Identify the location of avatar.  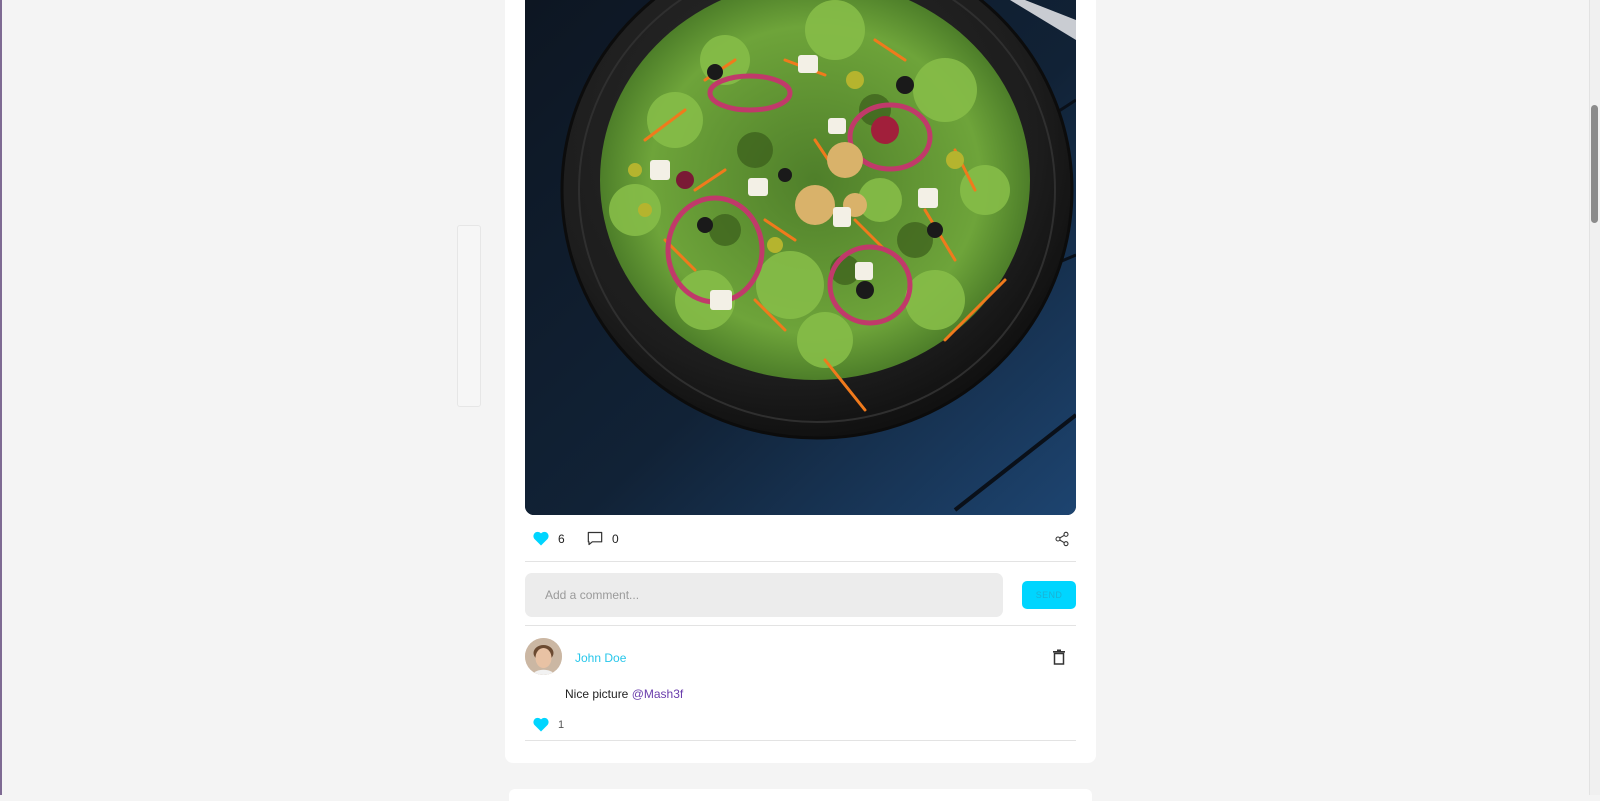
(543, 656).